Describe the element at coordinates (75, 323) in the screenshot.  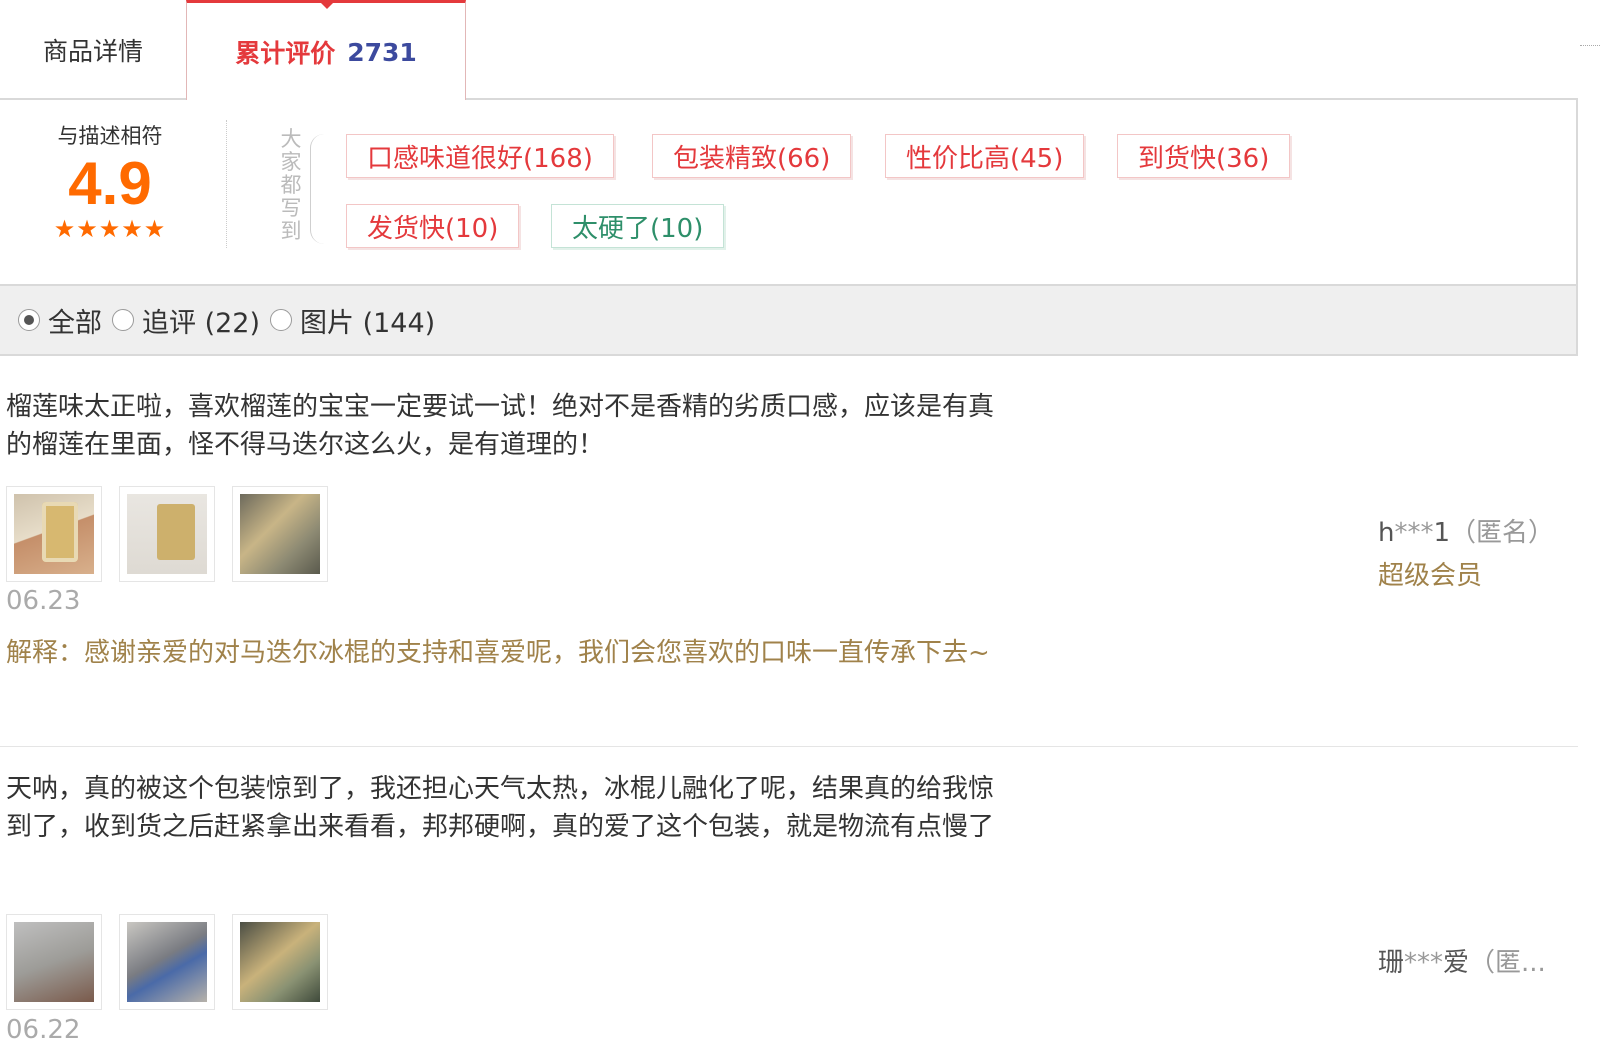
I see `filter-all-label: 全部` at that location.